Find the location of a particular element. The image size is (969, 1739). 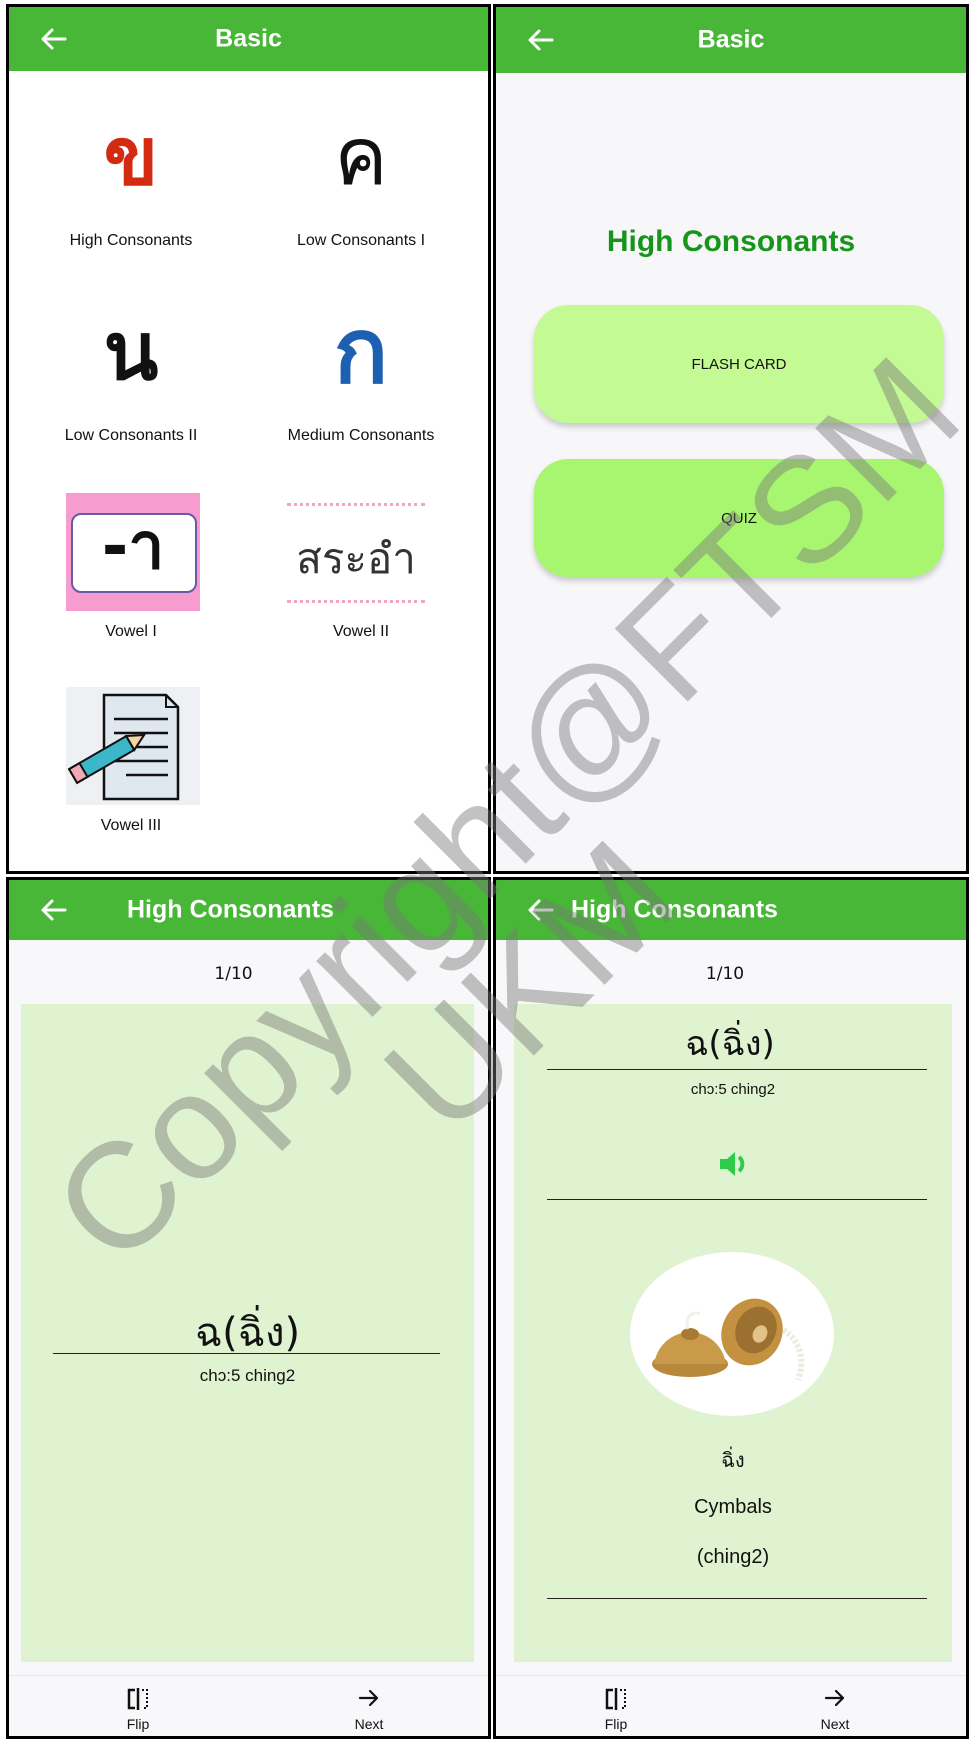

document-pencil-icon is located at coordinates (133, 746).